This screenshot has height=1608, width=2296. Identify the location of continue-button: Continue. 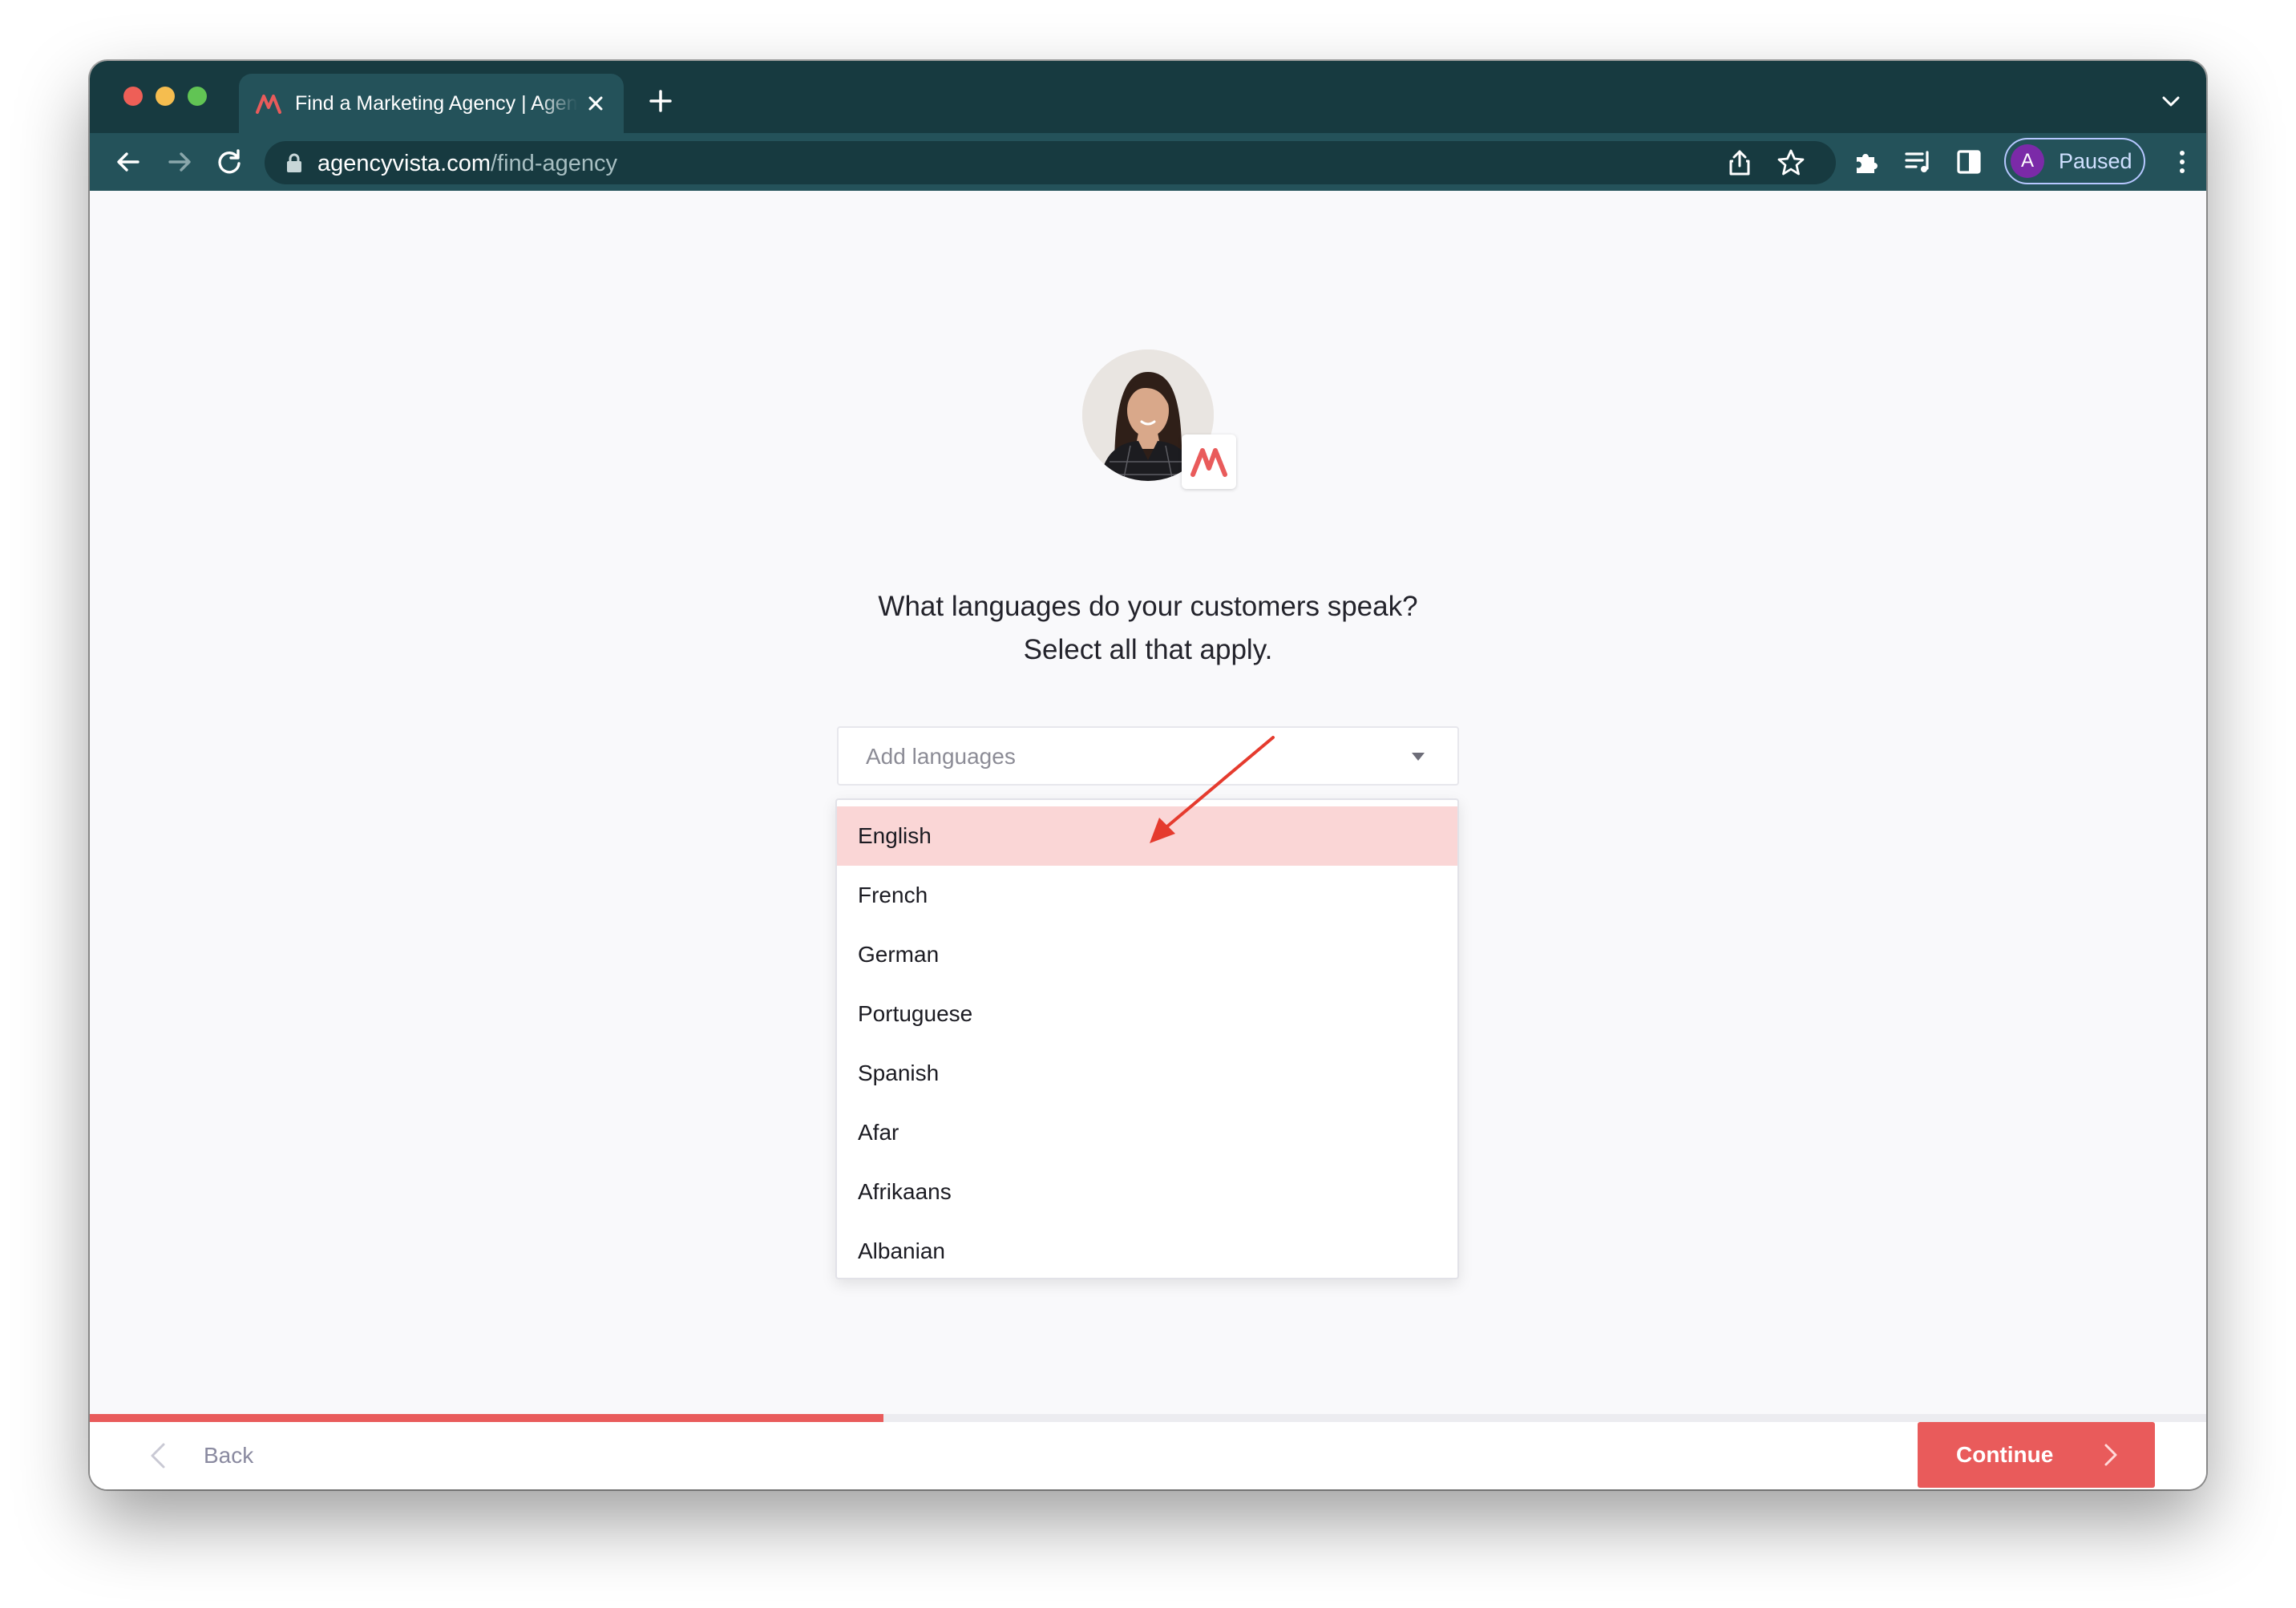
(2037, 1455).